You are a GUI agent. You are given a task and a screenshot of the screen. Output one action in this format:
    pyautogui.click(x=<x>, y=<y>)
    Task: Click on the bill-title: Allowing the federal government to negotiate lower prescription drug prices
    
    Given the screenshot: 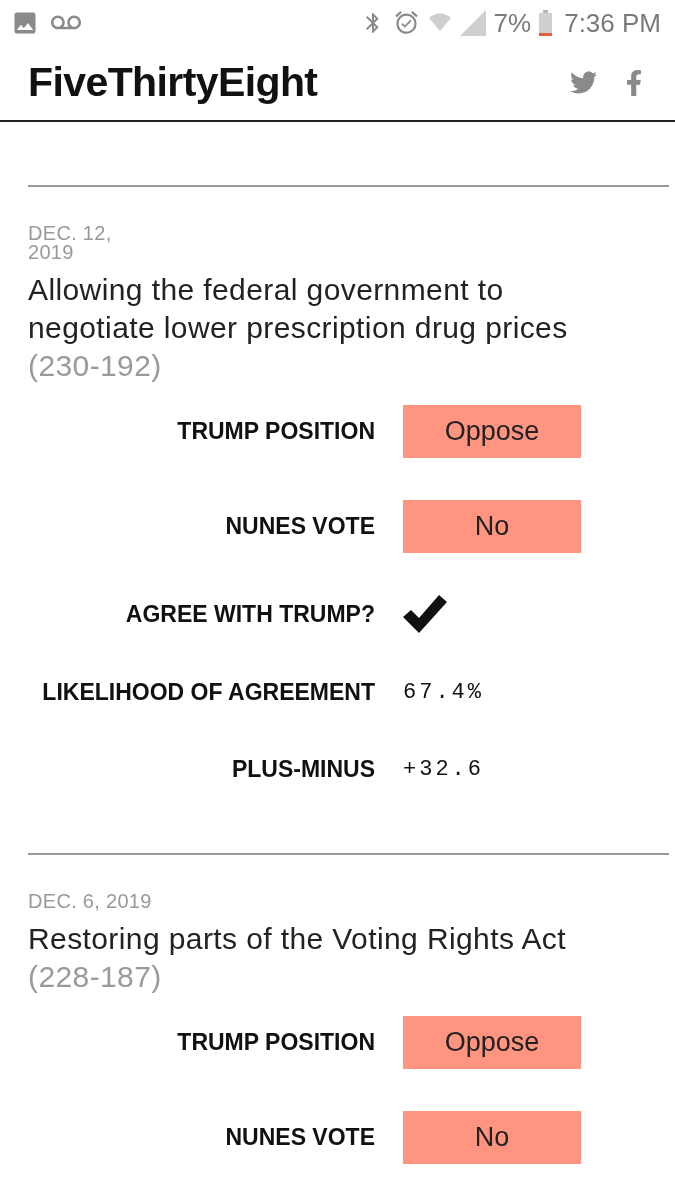 What is the action you would take?
    pyautogui.click(x=298, y=309)
    